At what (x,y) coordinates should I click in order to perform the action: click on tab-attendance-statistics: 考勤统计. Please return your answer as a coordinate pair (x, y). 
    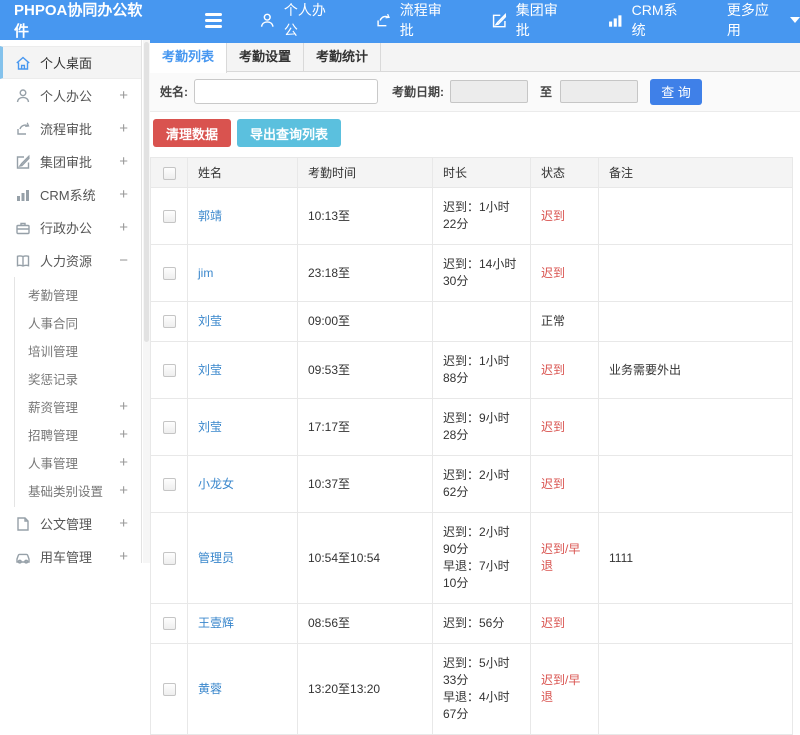
    Looking at the image, I should click on (342, 57).